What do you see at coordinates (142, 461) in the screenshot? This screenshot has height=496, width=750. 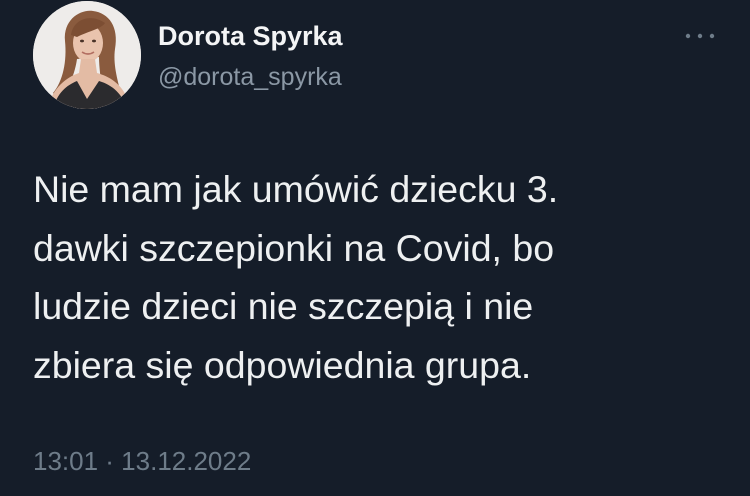 I see `tweet-timestamp: 13:01 · 13.12.2022` at bounding box center [142, 461].